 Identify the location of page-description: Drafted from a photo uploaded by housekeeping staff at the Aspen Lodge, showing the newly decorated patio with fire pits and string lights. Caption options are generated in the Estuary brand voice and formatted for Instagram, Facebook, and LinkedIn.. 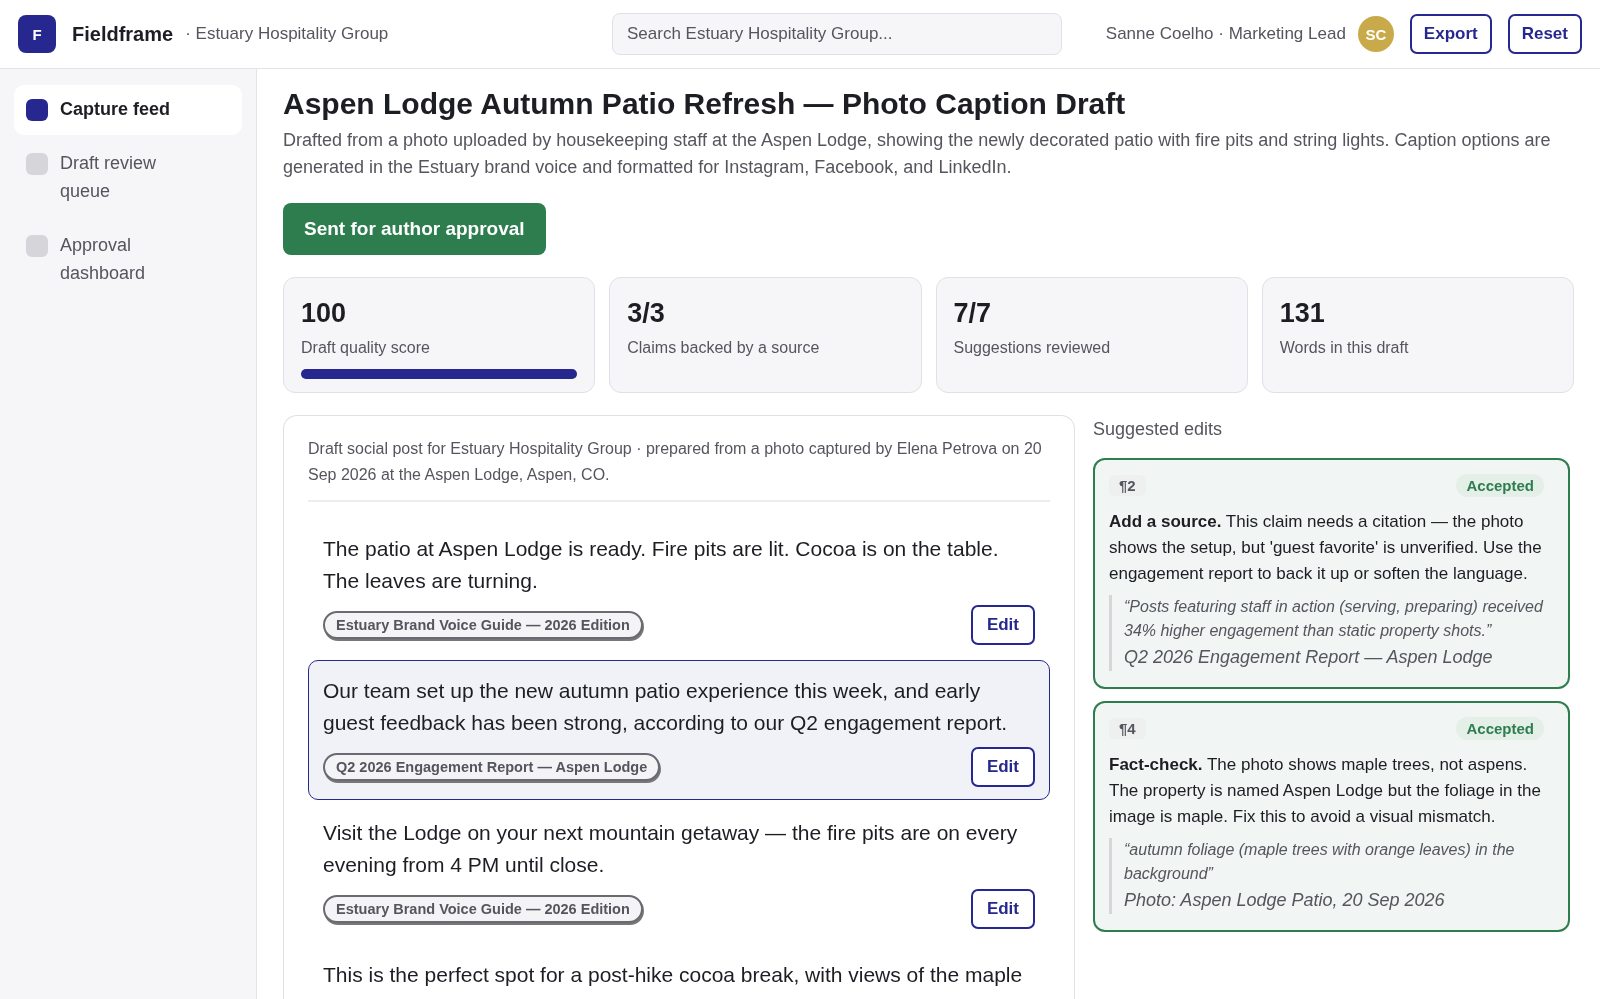
(917, 154).